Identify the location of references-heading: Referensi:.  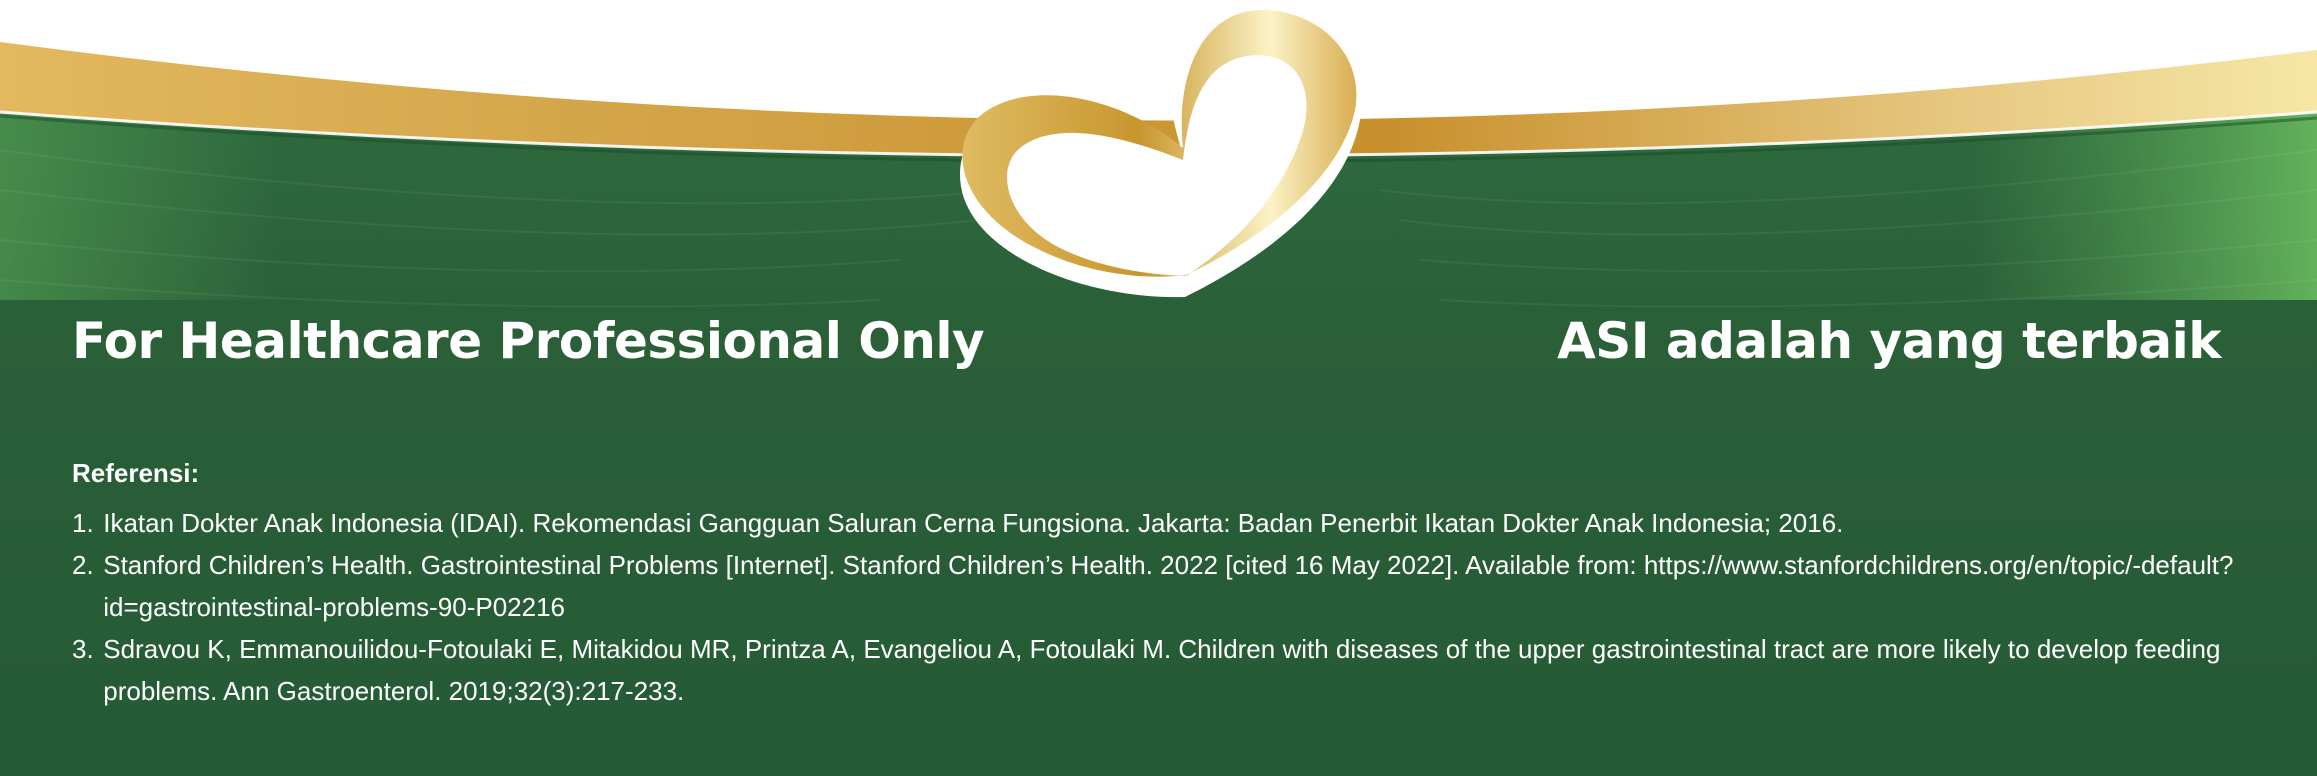
(136, 473).